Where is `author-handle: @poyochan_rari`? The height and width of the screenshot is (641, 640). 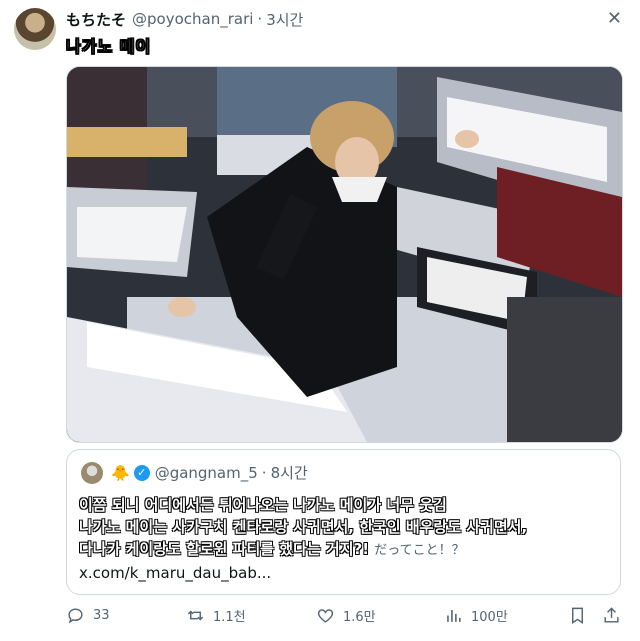 author-handle: @poyochan_rari is located at coordinates (192, 19).